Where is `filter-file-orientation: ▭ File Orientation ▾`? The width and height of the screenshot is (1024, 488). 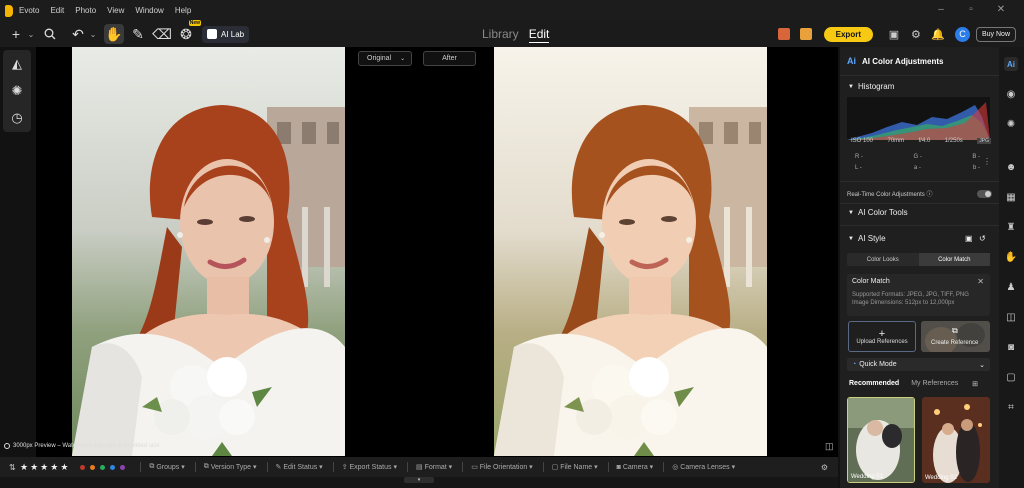 filter-file-orientation: ▭ File Orientation ▾ is located at coordinates (497, 467).